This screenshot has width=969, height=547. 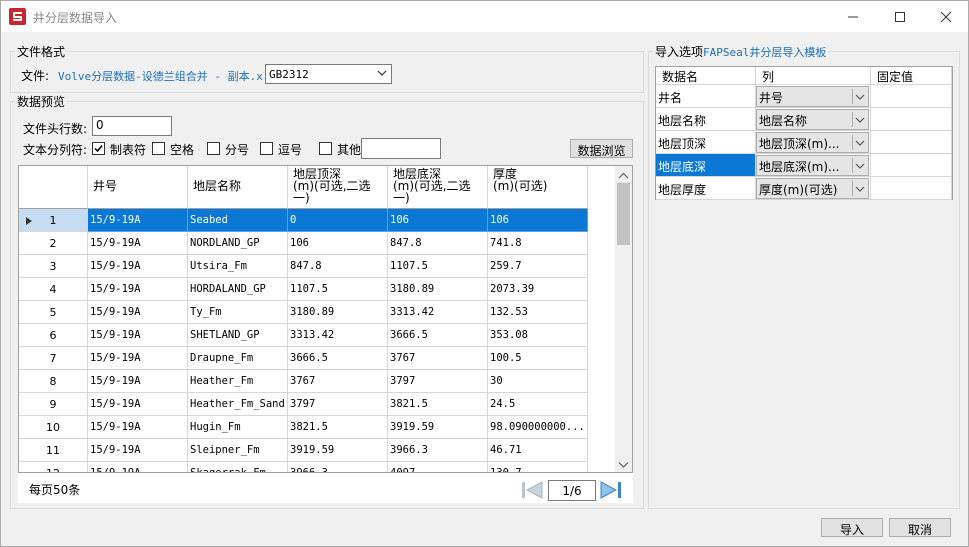 I want to click on table-row: 11 15/9-19A Sleipner_Fm 3919.59 3966.3 46.71, so click(x=303, y=450).